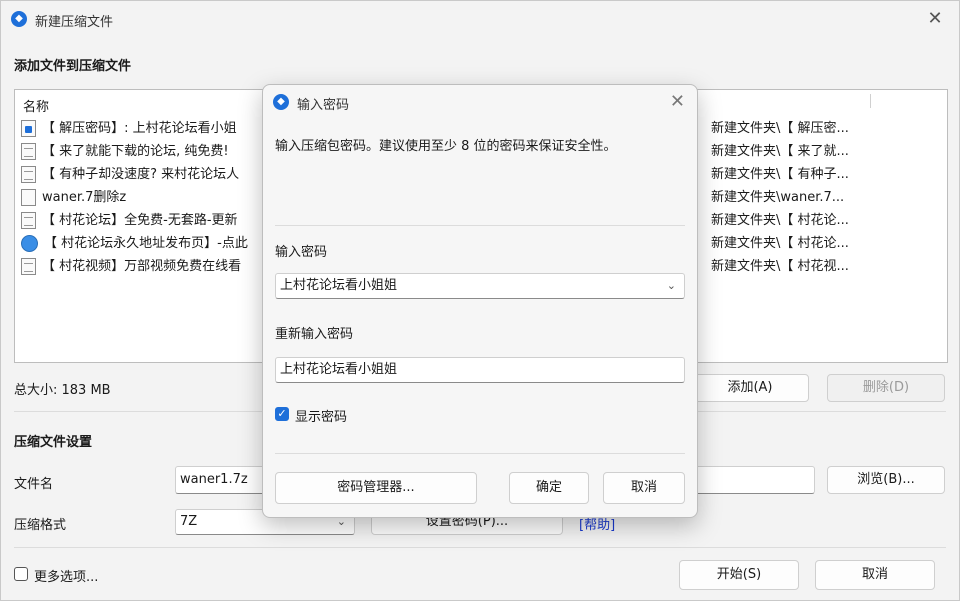 Image resolution: width=960 pixels, height=601 pixels. I want to click on column-header-name: 名称, so click(36, 105).